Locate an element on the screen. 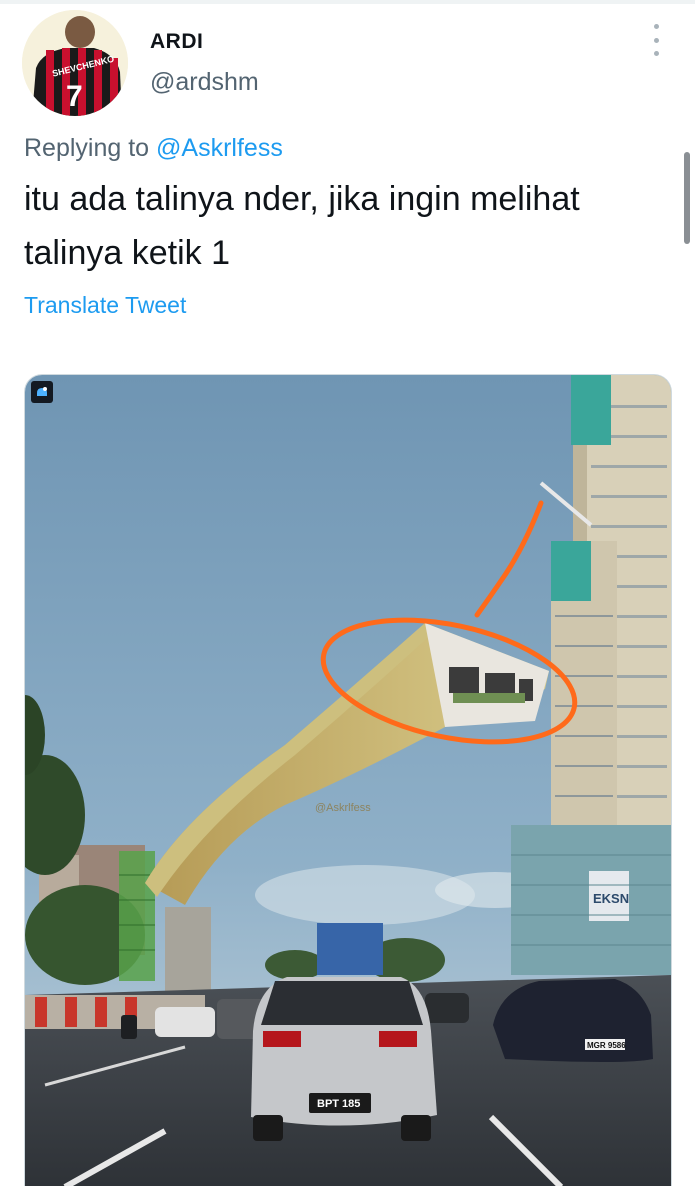 Image resolution: width=695 pixels, height=1200 pixels. more-vertical-icon is located at coordinates (656, 40).